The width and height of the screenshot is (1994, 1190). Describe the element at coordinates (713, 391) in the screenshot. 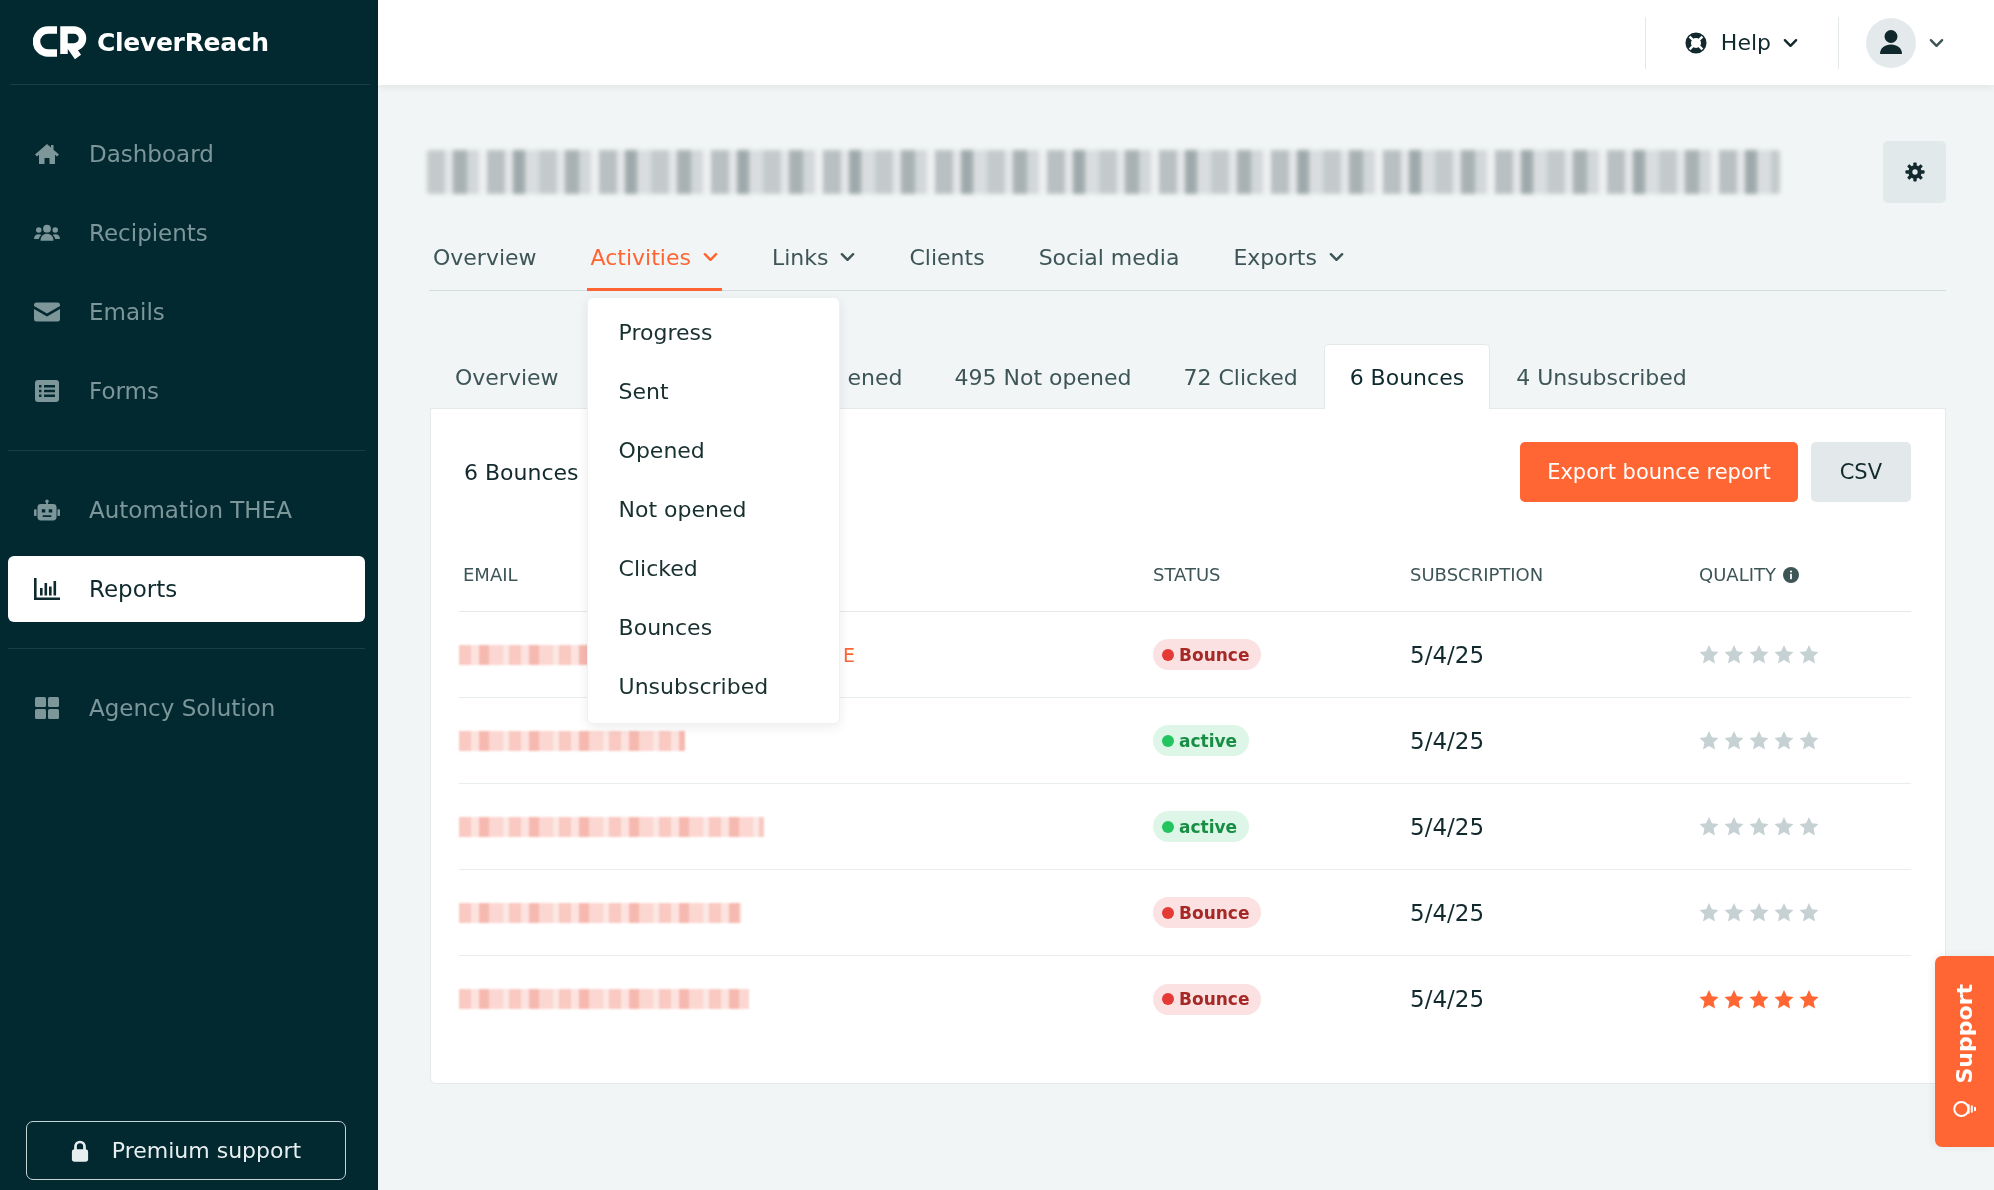

I see `menu-item: Sent` at that location.